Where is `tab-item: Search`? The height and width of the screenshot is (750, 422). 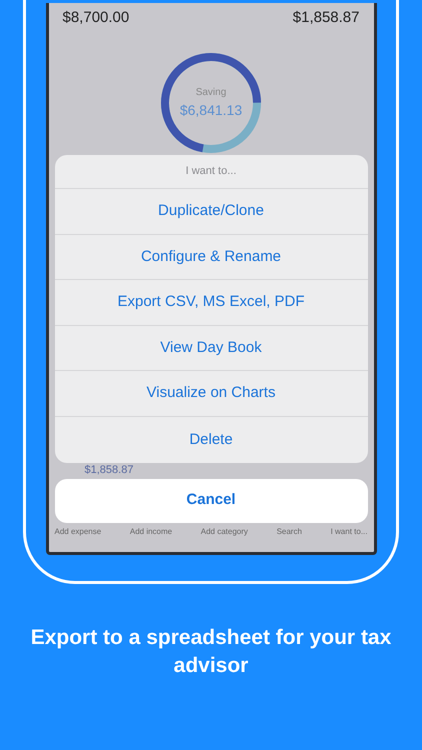
tab-item: Search is located at coordinates (289, 532).